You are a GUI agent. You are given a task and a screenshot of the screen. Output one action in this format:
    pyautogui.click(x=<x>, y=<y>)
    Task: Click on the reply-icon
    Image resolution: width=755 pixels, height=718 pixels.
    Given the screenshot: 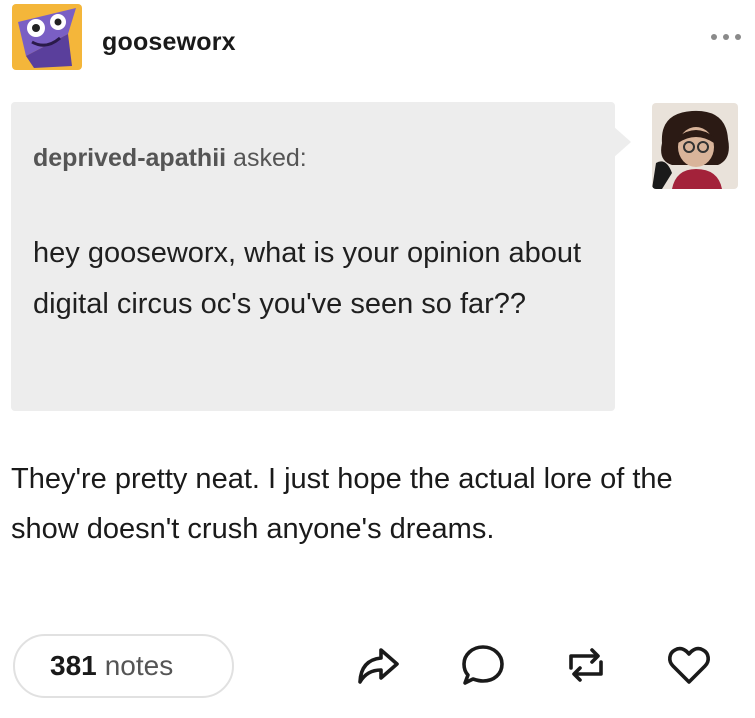 What is the action you would take?
    pyautogui.click(x=483, y=665)
    